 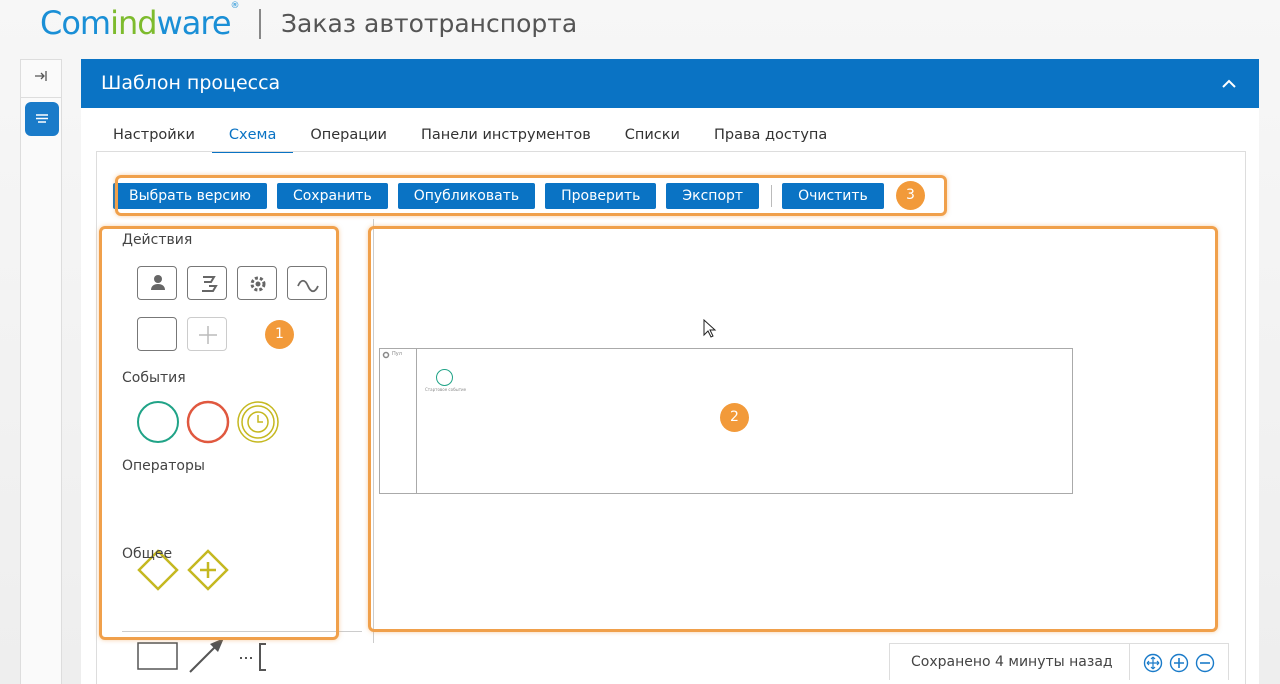 I want to click on mouse-cursor-icon, so click(x=710, y=328).